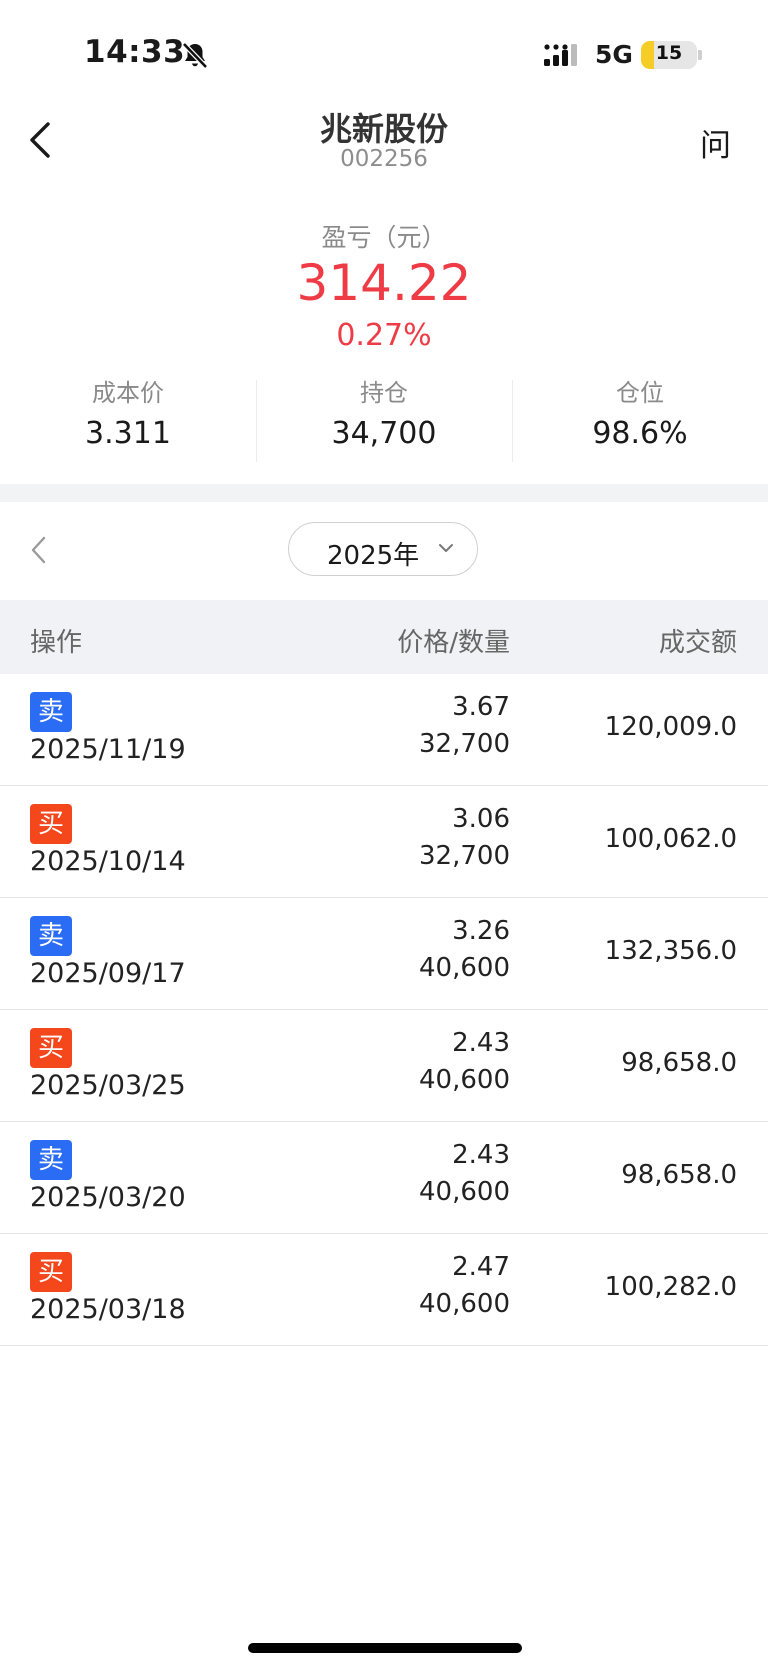 This screenshot has height=1669, width=768. I want to click on position-stats: 成本价 3.311 持仓 34,700 仓位 98.6%, so click(384, 422).